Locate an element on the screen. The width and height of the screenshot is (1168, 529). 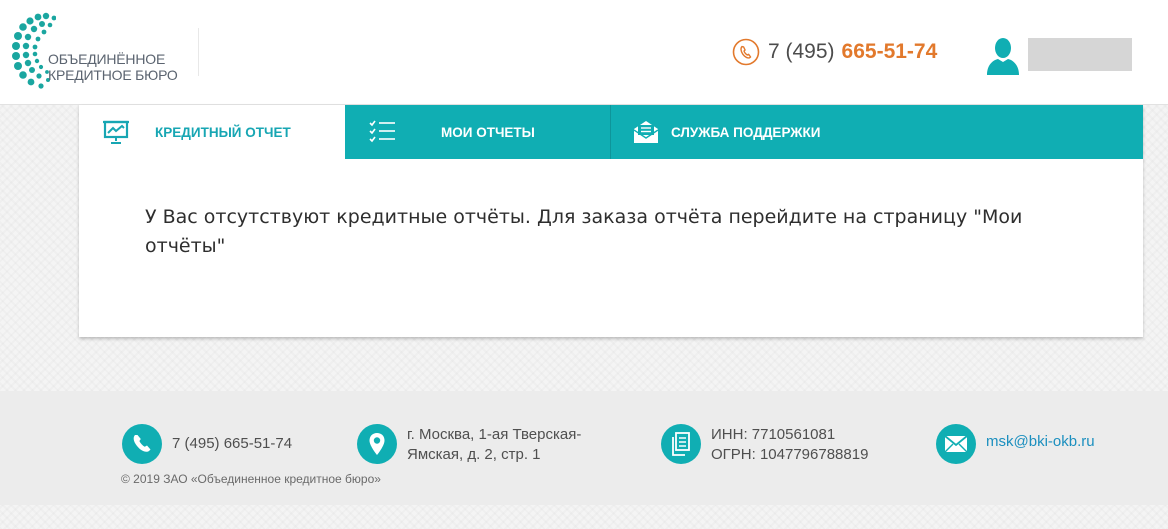
footer-address-icon is located at coordinates (377, 444).